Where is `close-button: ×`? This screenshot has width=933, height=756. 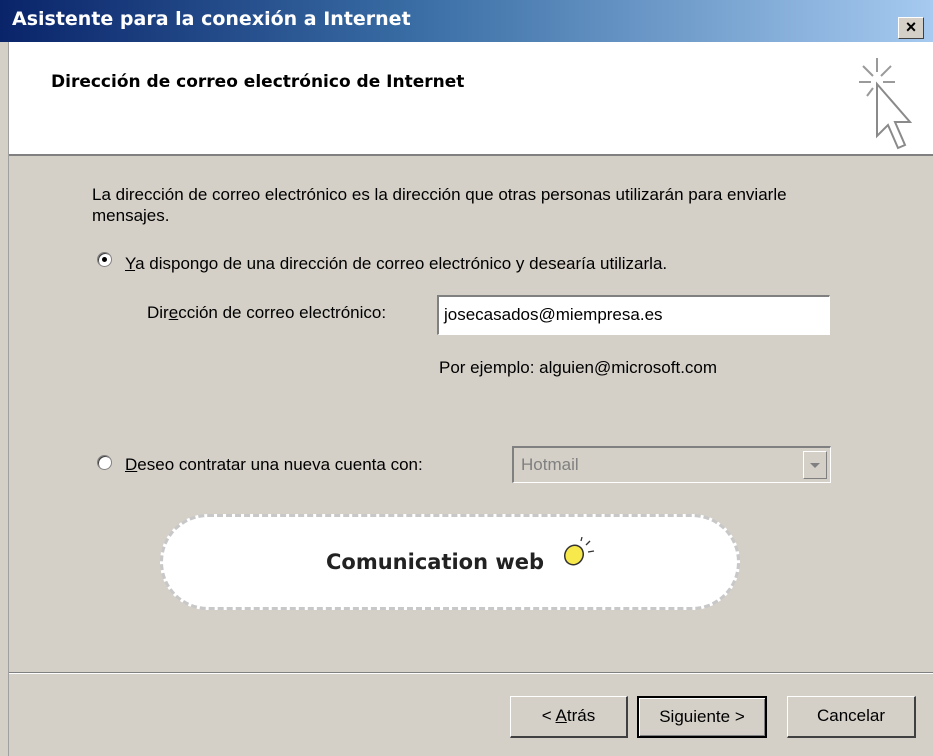
close-button: × is located at coordinates (911, 28).